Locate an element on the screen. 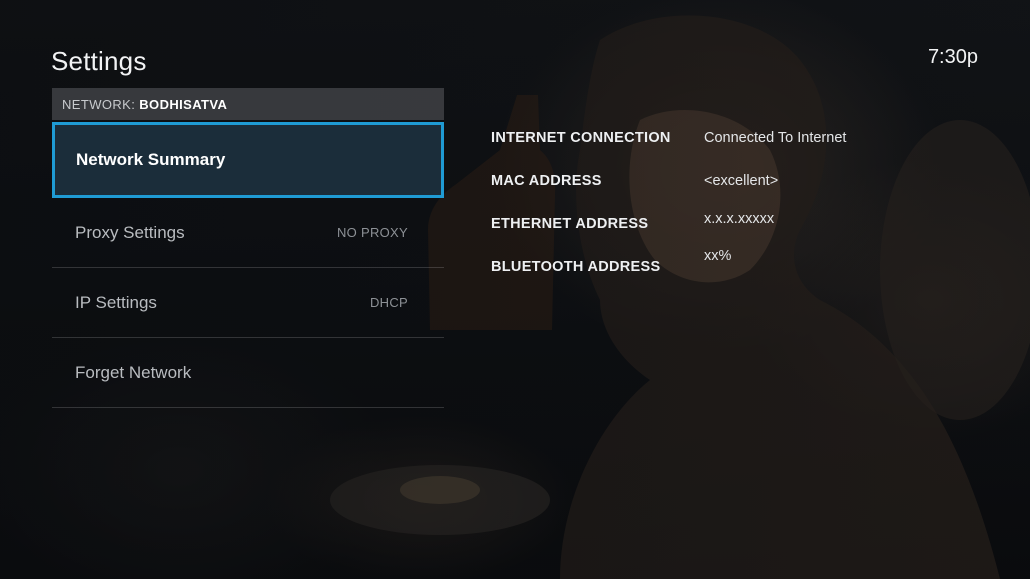 This screenshot has width=1030, height=579. menu-item-proxy-settings: Proxy Settings NO PROXY is located at coordinates (248, 233).